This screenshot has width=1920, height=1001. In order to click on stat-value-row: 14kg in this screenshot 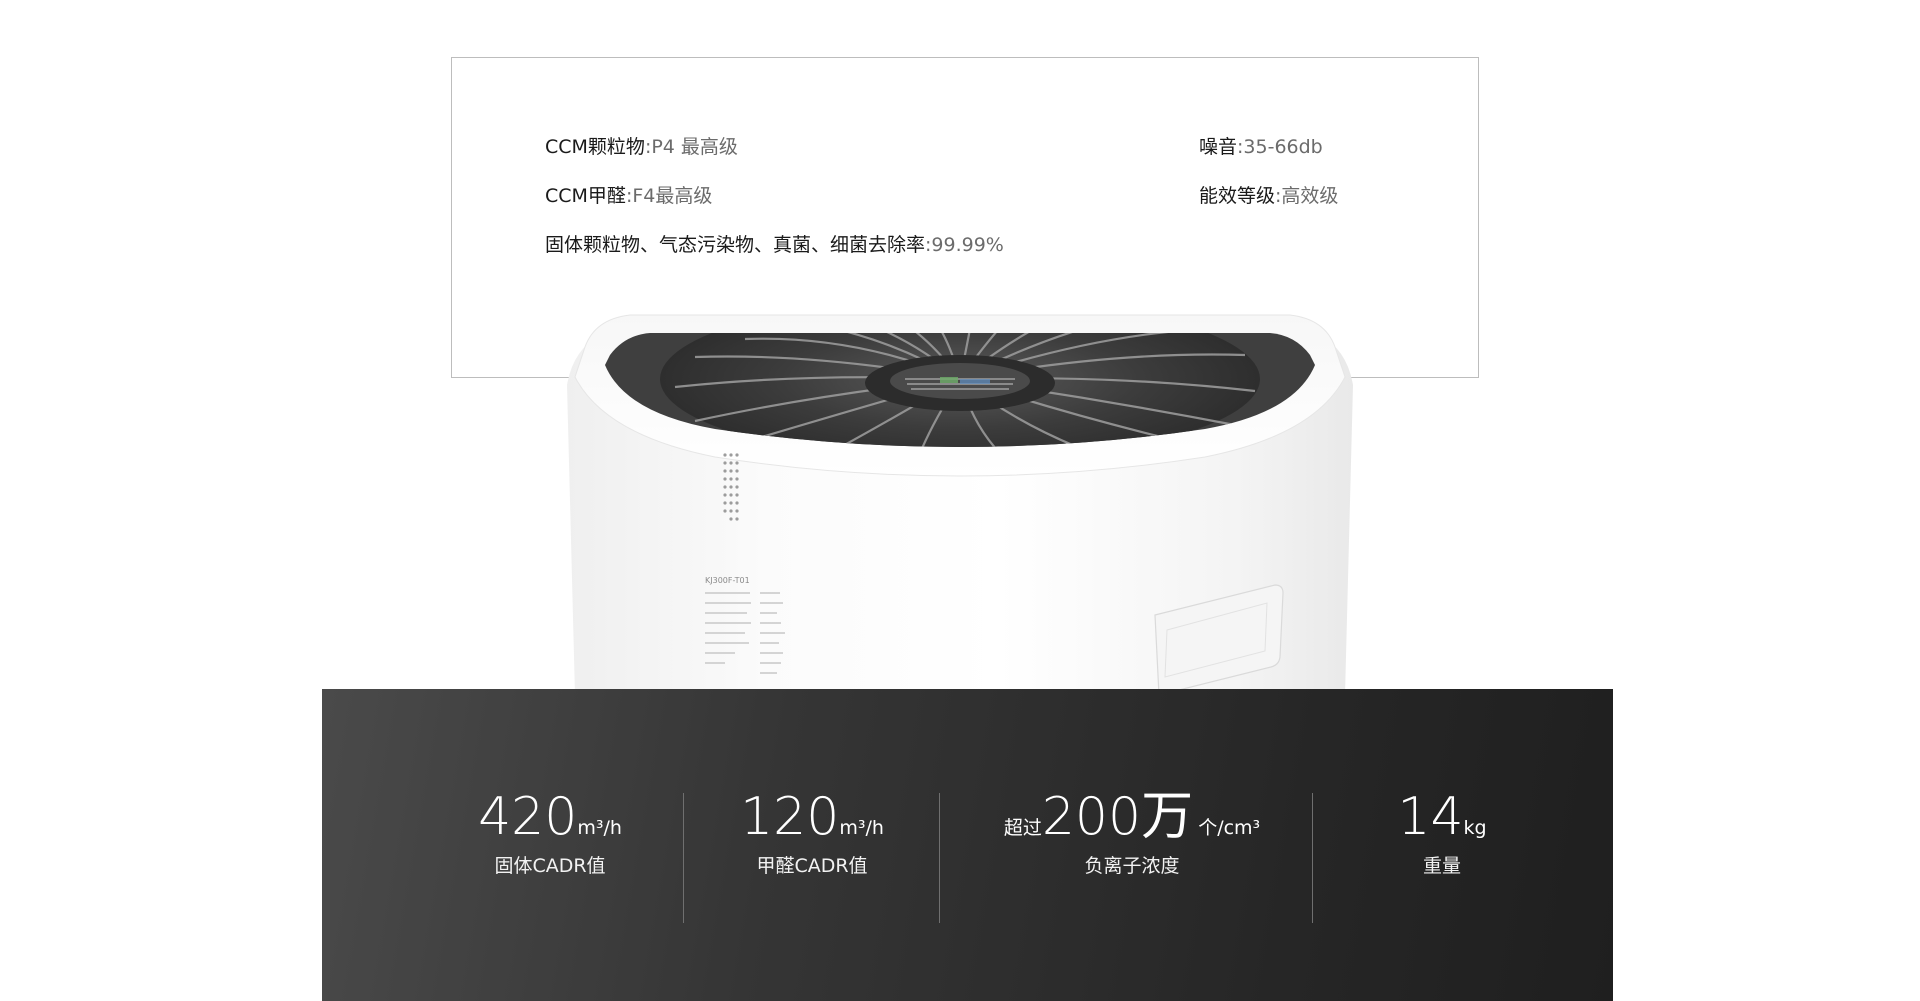, I will do `click(1442, 817)`.